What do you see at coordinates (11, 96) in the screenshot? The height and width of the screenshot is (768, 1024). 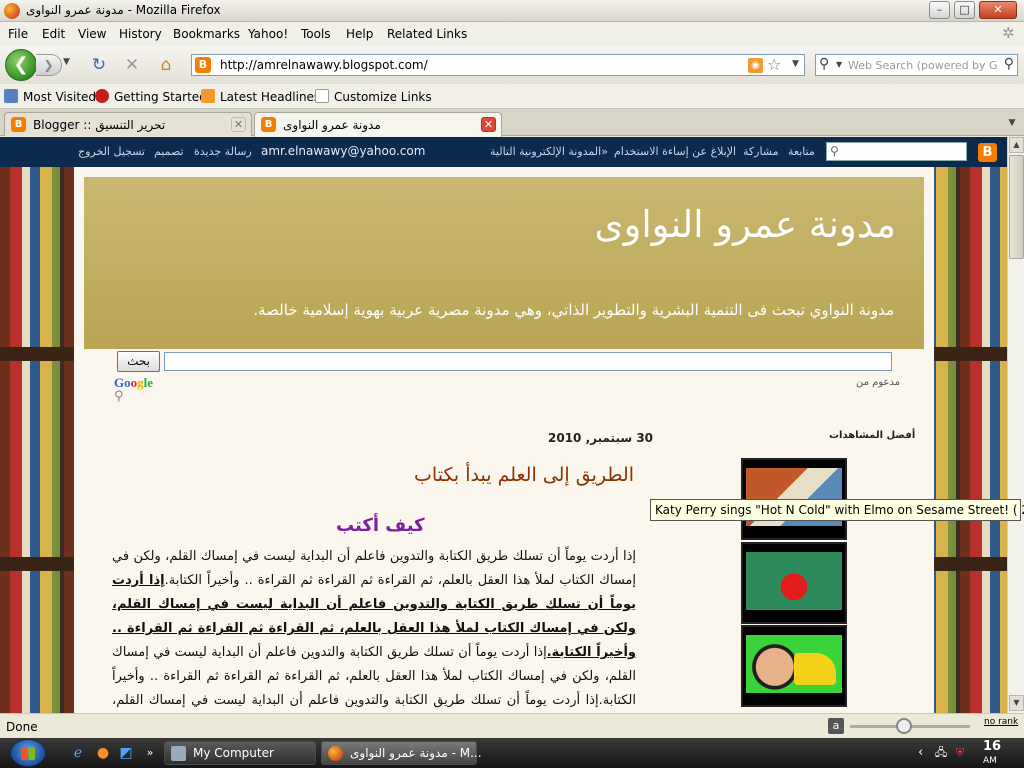 I see `bookmark-folder-icon` at bounding box center [11, 96].